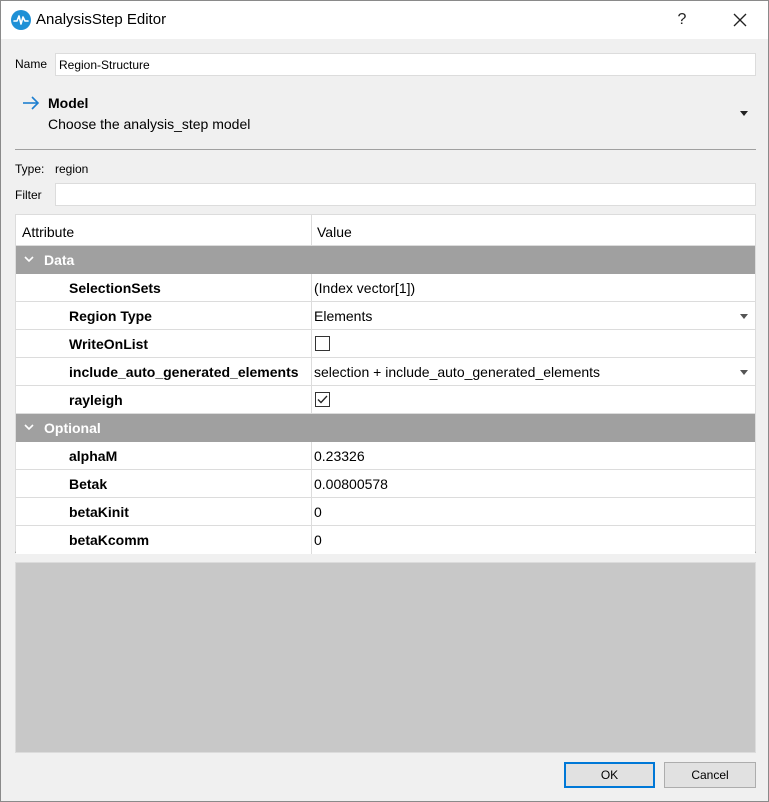 Image resolution: width=769 pixels, height=802 pixels. Describe the element at coordinates (28, 195) in the screenshot. I see `filter-label: Filter` at that location.